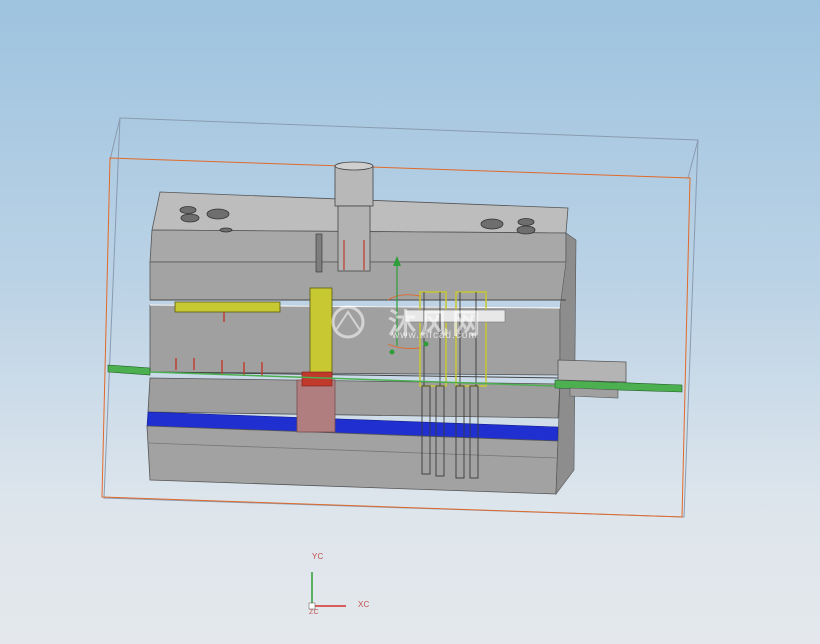 This screenshot has width=820, height=644. Describe the element at coordinates (435, 335) in the screenshot. I see `watermark-url: www.mfcad.com` at that location.